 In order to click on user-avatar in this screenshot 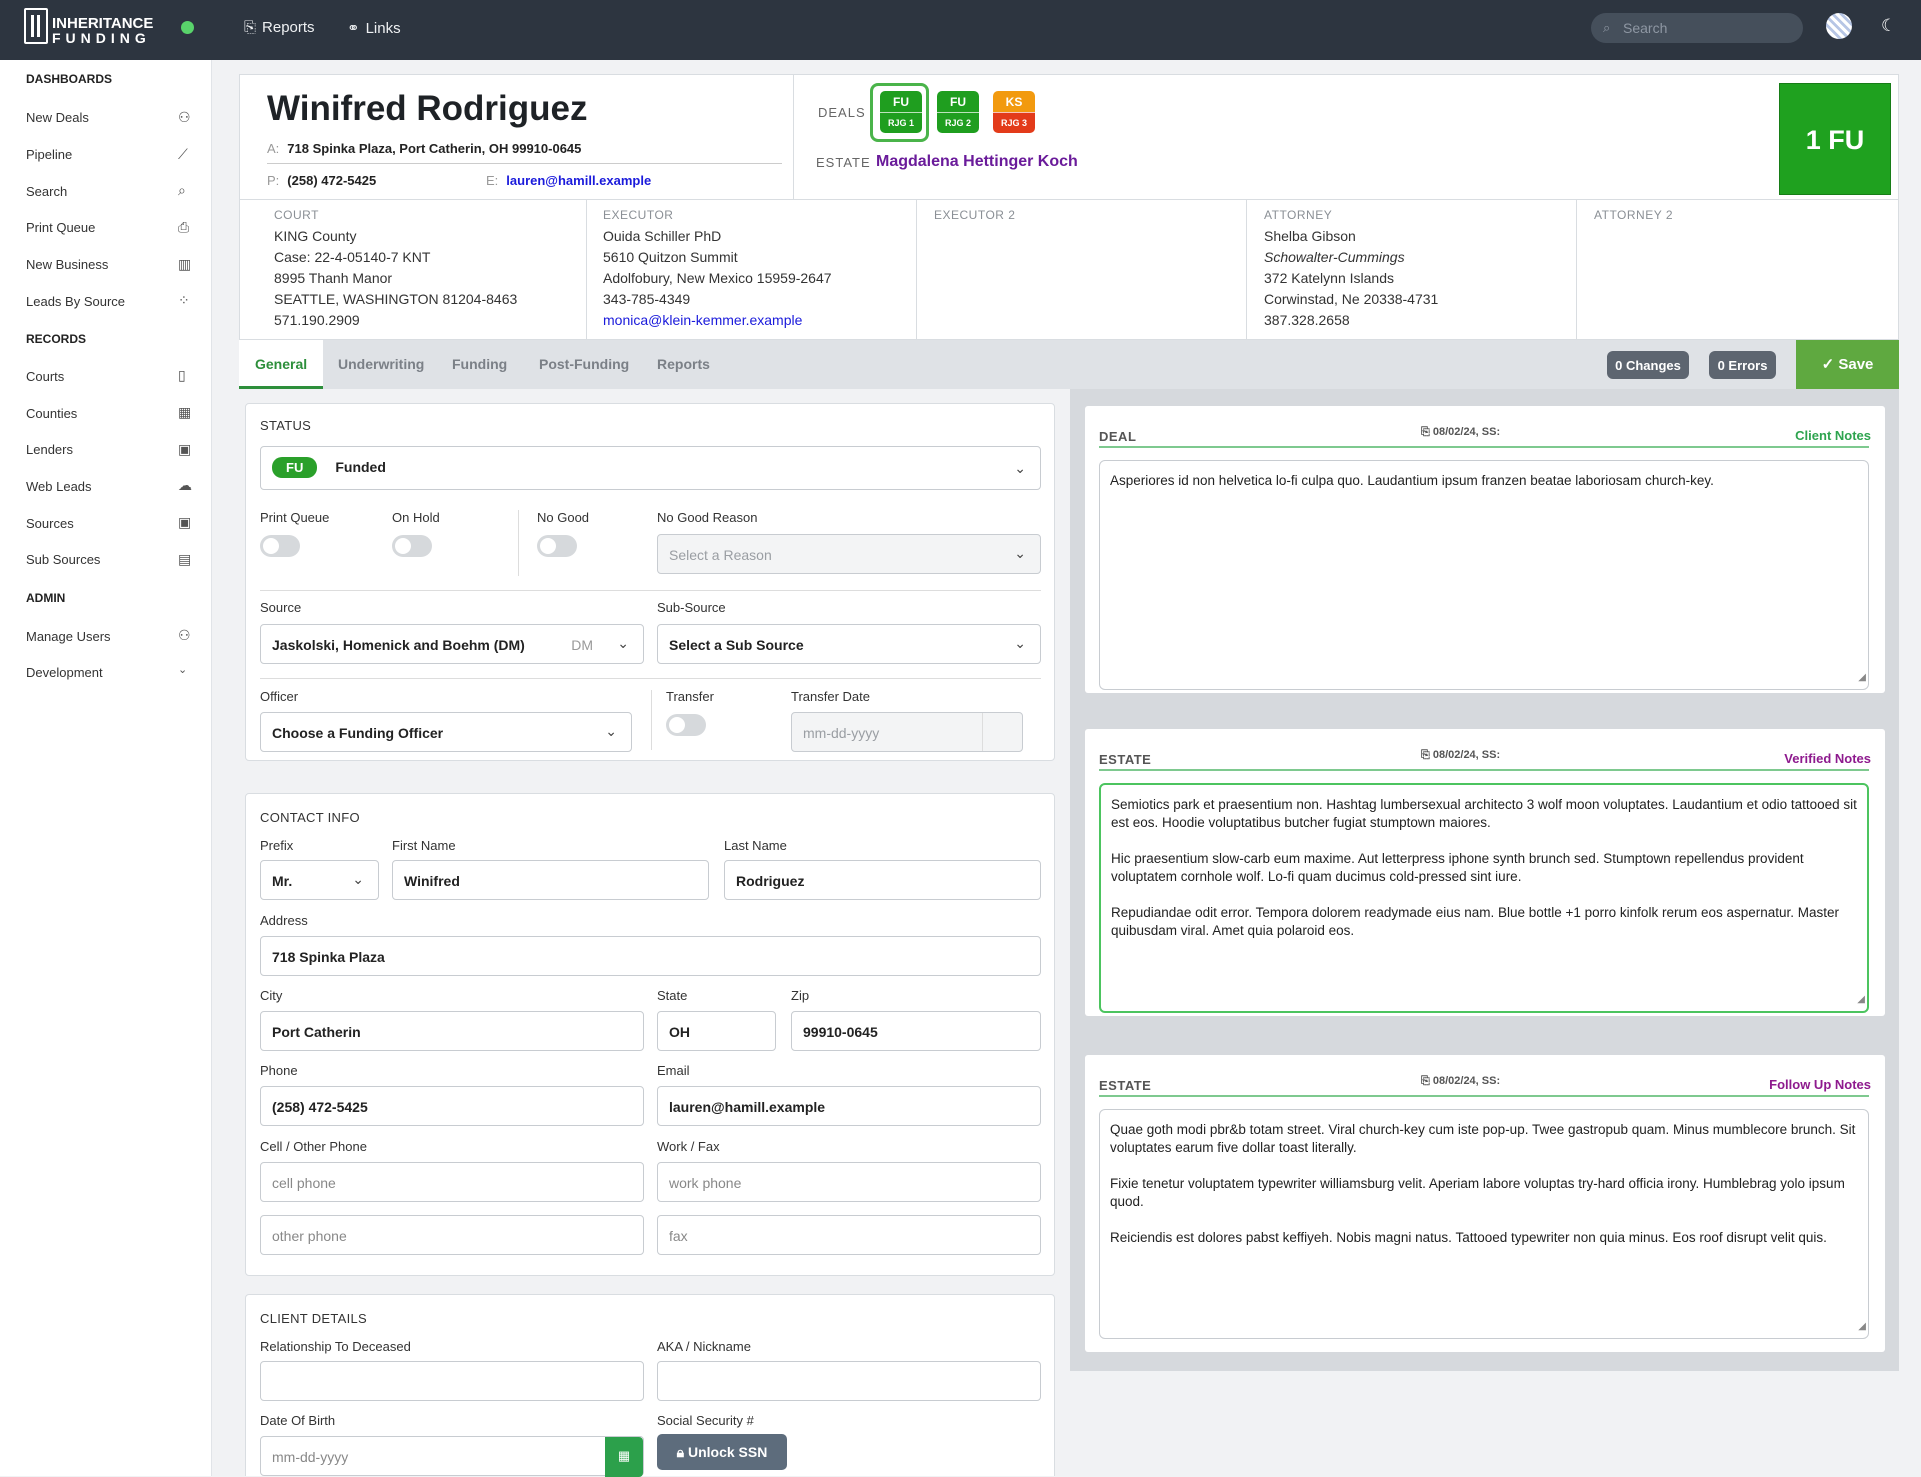, I will do `click(1839, 26)`.